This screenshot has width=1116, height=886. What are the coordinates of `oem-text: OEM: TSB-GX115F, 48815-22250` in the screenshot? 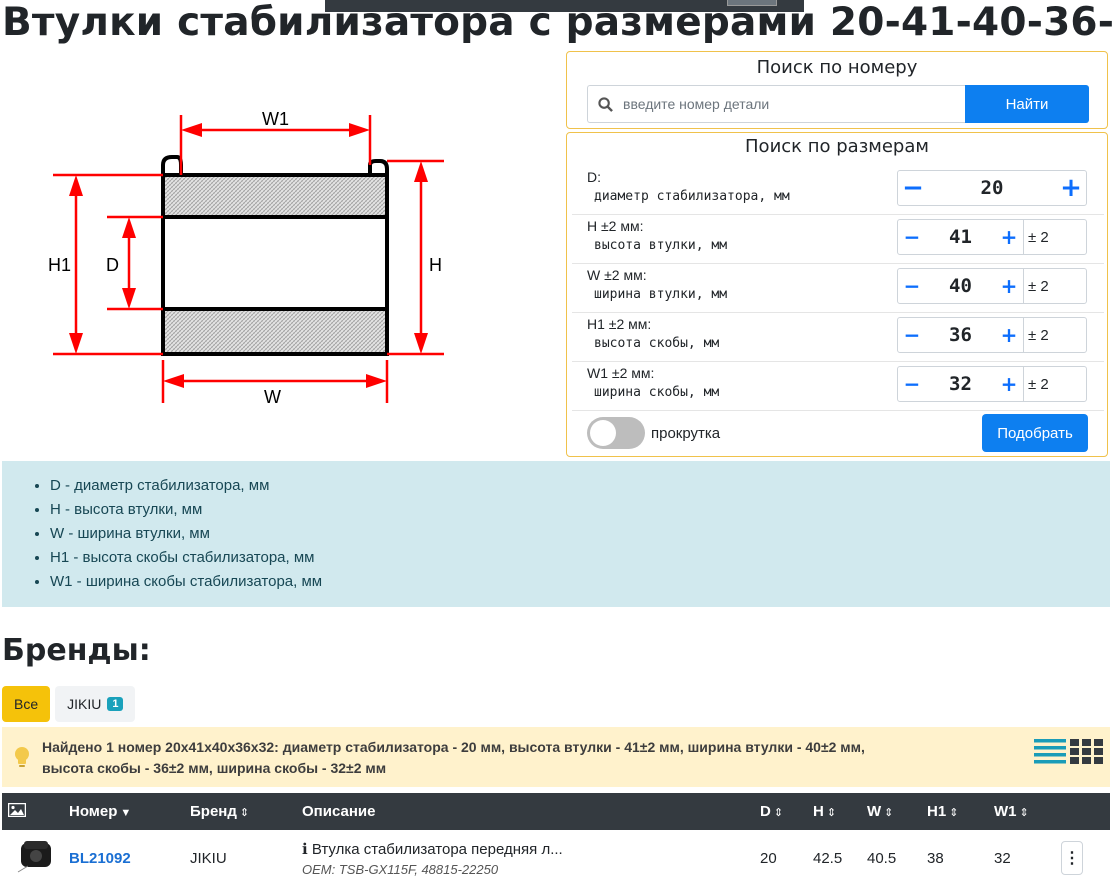 It's located at (400, 869).